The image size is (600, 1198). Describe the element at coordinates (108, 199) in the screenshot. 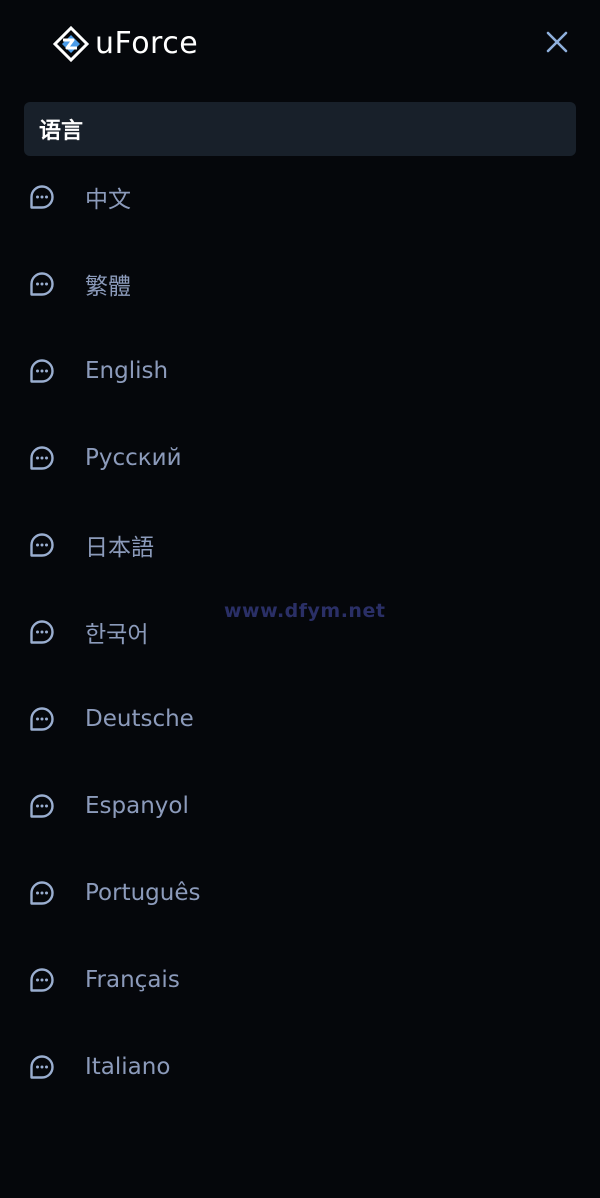

I see `language-label: 中文` at that location.